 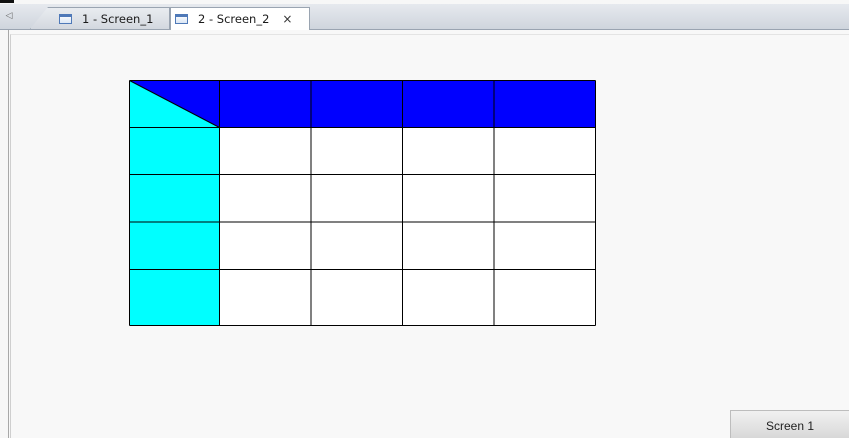 I want to click on tab-label: 1 - Screen_1, so click(x=118, y=18).